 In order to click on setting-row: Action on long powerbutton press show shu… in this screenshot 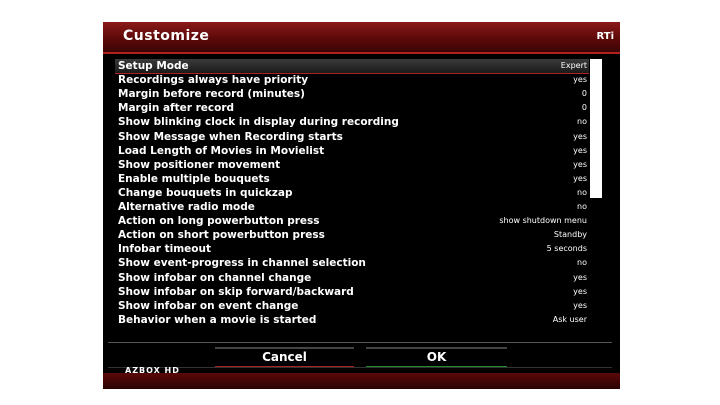, I will do `click(352, 221)`.